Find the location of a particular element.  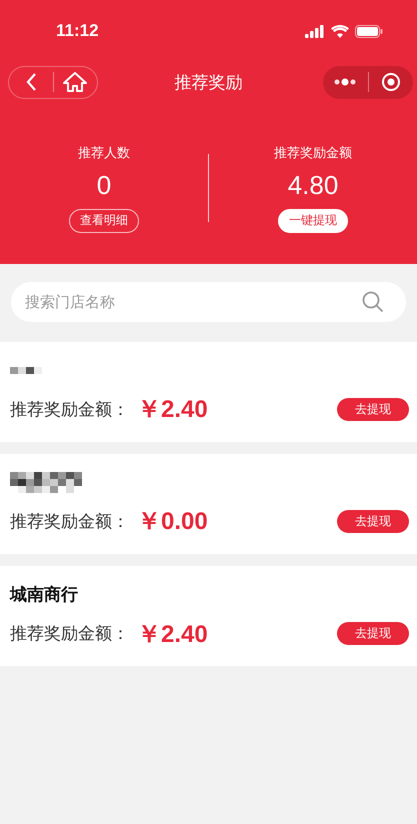

page-title: 推荐奖励 is located at coordinates (208, 83).